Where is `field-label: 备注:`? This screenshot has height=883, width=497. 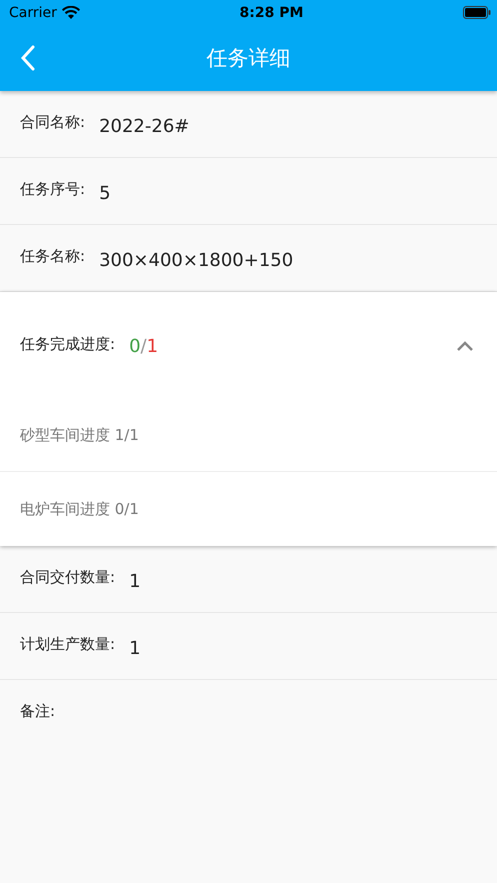 field-label: 备注: is located at coordinates (38, 711).